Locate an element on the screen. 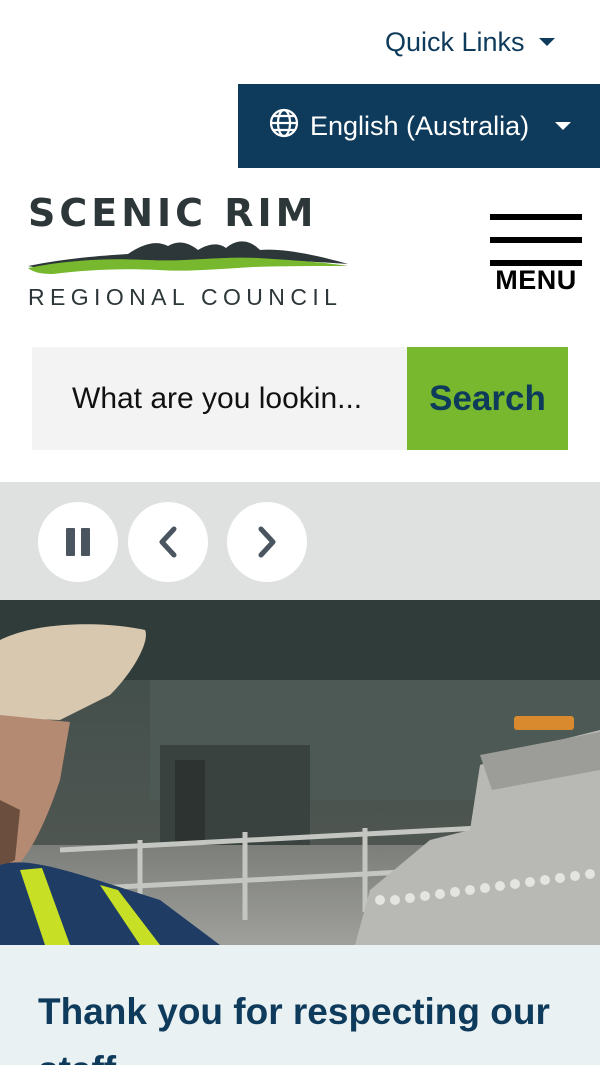 Image resolution: width=600 pixels, height=1065 pixels. previous-slide-button is located at coordinates (168, 542).